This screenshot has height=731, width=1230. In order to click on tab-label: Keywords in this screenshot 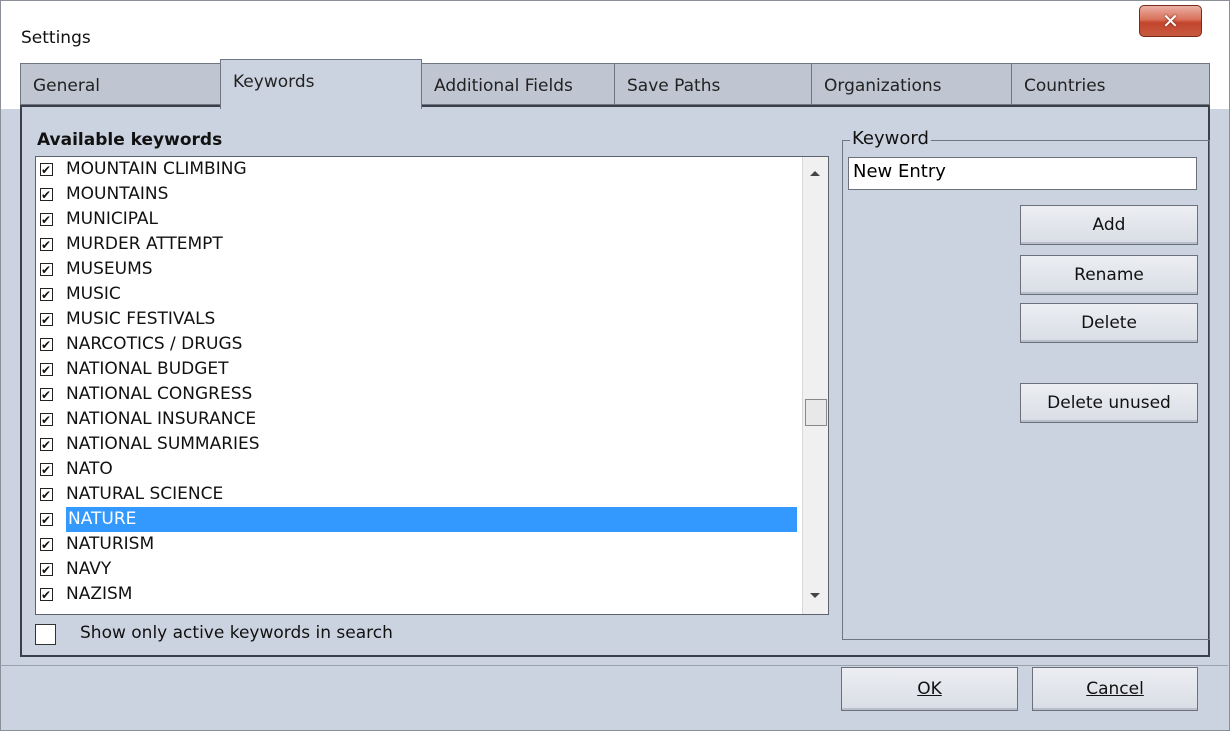, I will do `click(274, 82)`.